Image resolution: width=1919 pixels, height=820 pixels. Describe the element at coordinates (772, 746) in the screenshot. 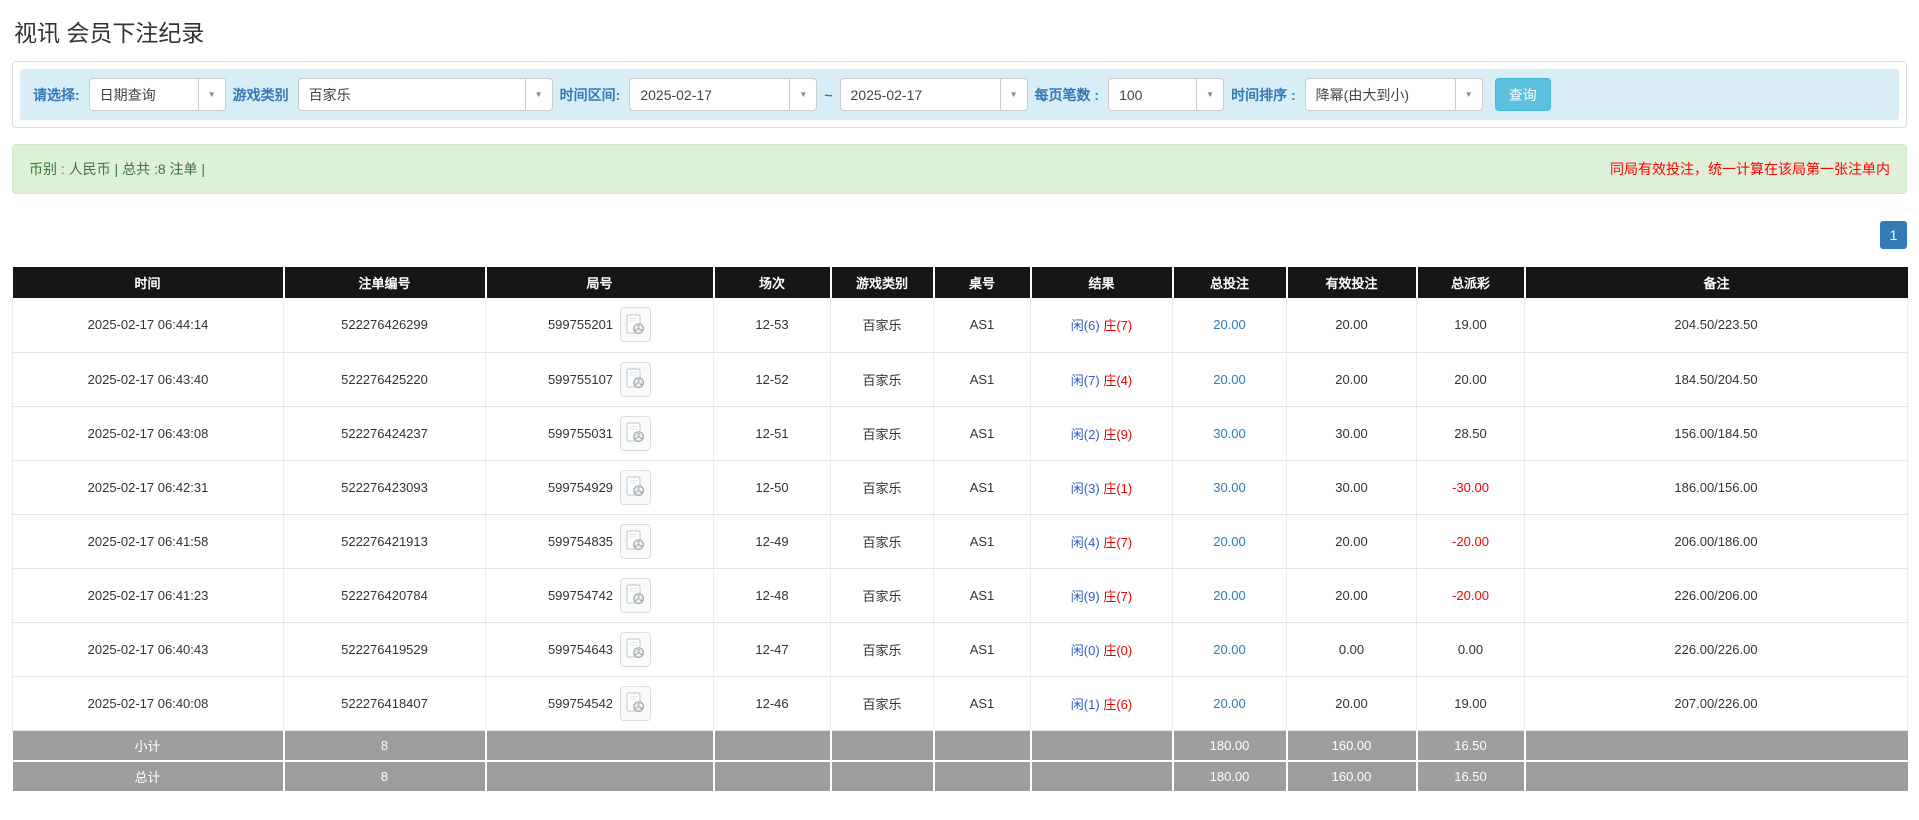

I see `subtotal-row-session` at that location.